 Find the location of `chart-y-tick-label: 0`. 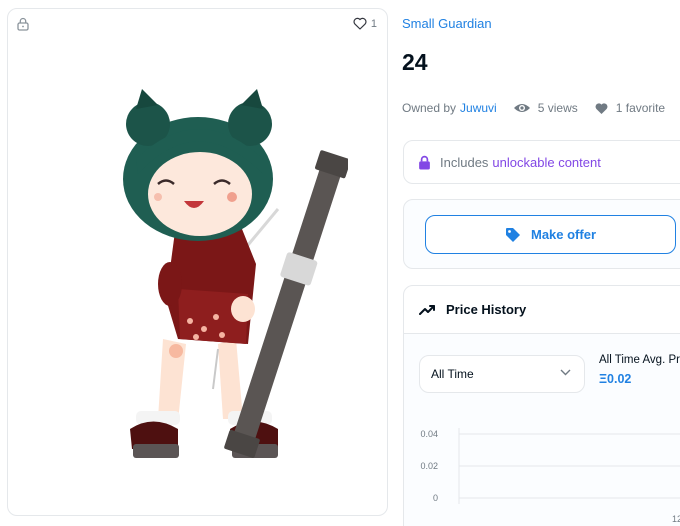

chart-y-tick-label: 0 is located at coordinates (435, 498).